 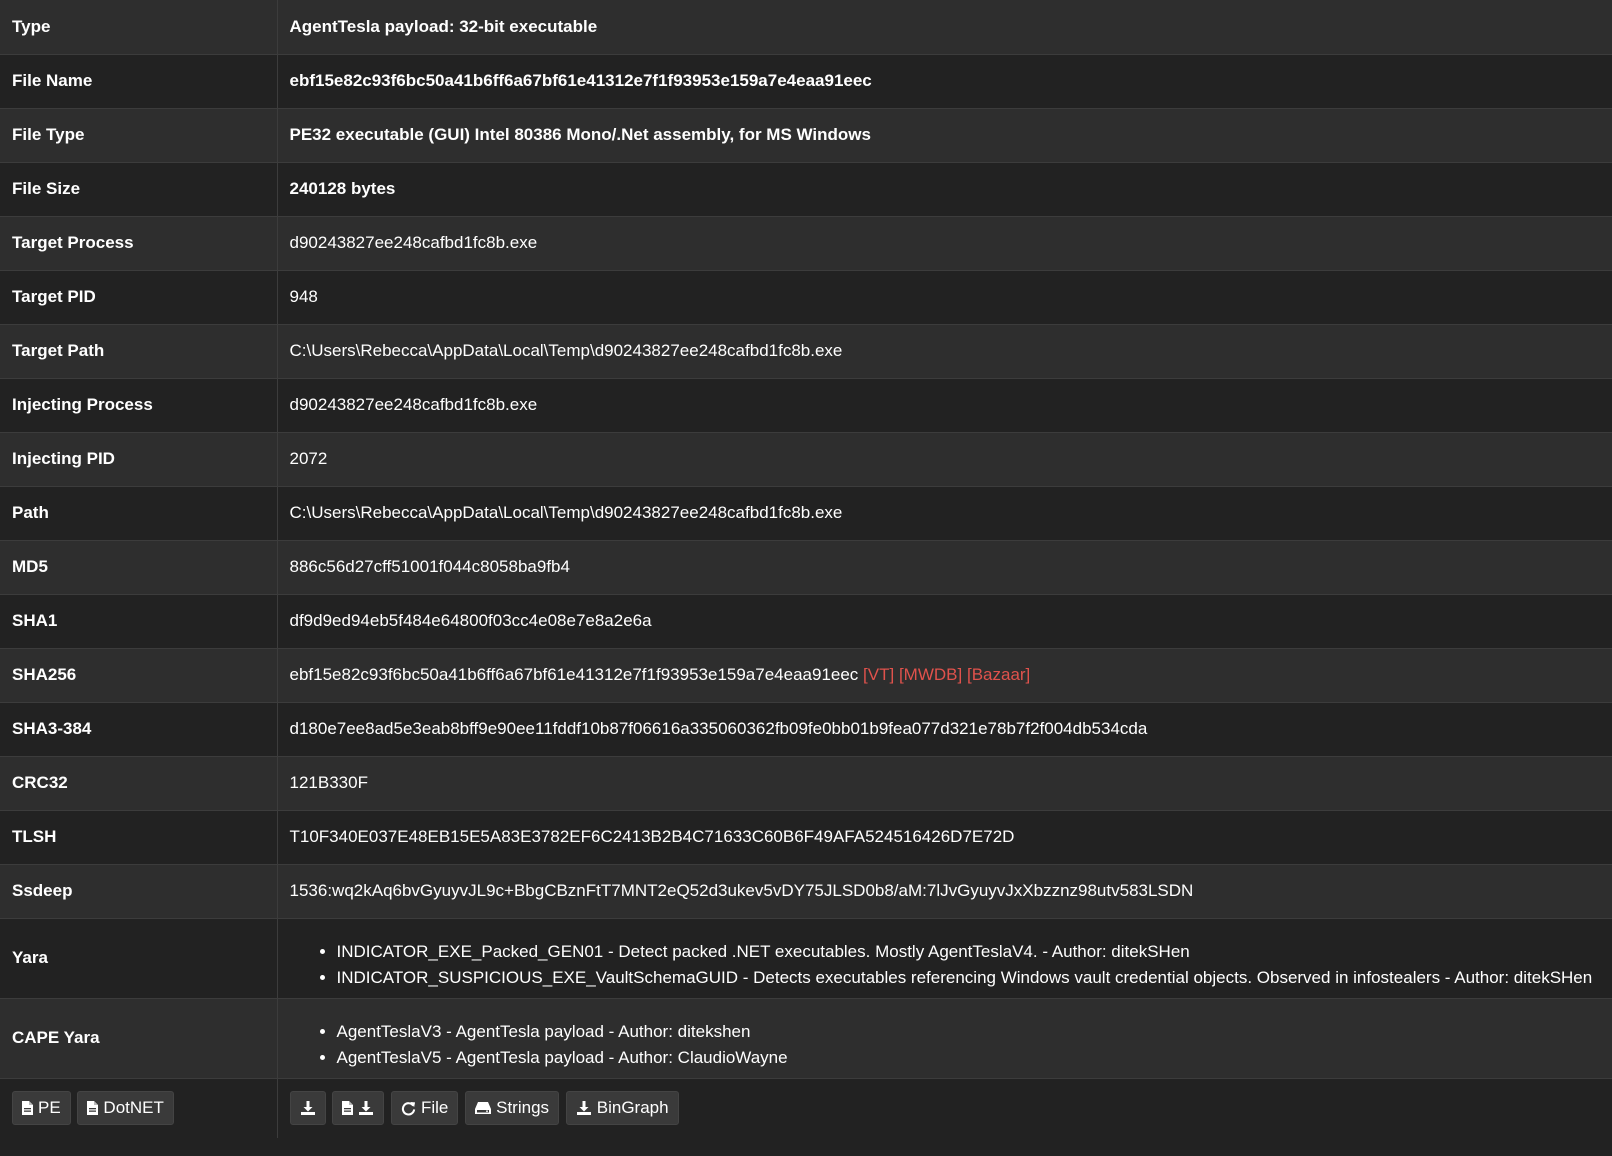 I want to click on row-value: 886c56d27cff51001f044c8058ba9fb4, so click(x=944, y=566).